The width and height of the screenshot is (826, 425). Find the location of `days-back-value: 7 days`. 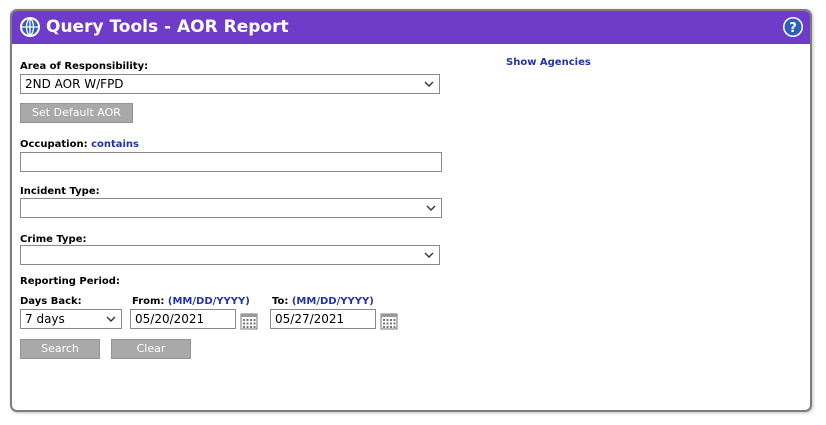

days-back-value: 7 days is located at coordinates (45, 319).